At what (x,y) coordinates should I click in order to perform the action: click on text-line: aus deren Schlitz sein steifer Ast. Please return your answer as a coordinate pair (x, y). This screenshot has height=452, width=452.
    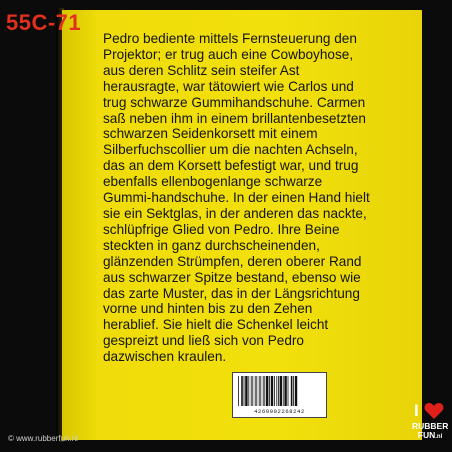
    Looking at the image, I should click on (201, 70).